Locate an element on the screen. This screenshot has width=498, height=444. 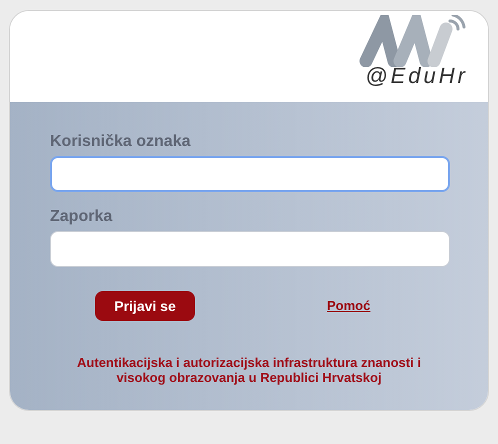
username-field is located at coordinates (250, 174).